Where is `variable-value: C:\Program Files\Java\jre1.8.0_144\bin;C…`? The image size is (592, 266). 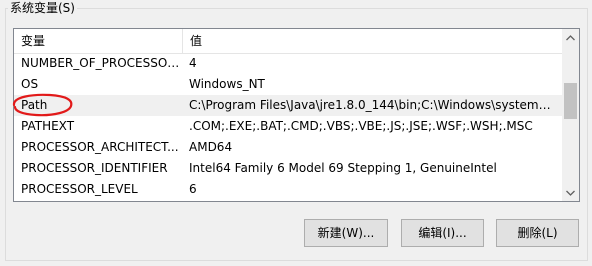 variable-value: C:\Program Files\Java\jre1.8.0_144\bin;C… is located at coordinates (373, 105).